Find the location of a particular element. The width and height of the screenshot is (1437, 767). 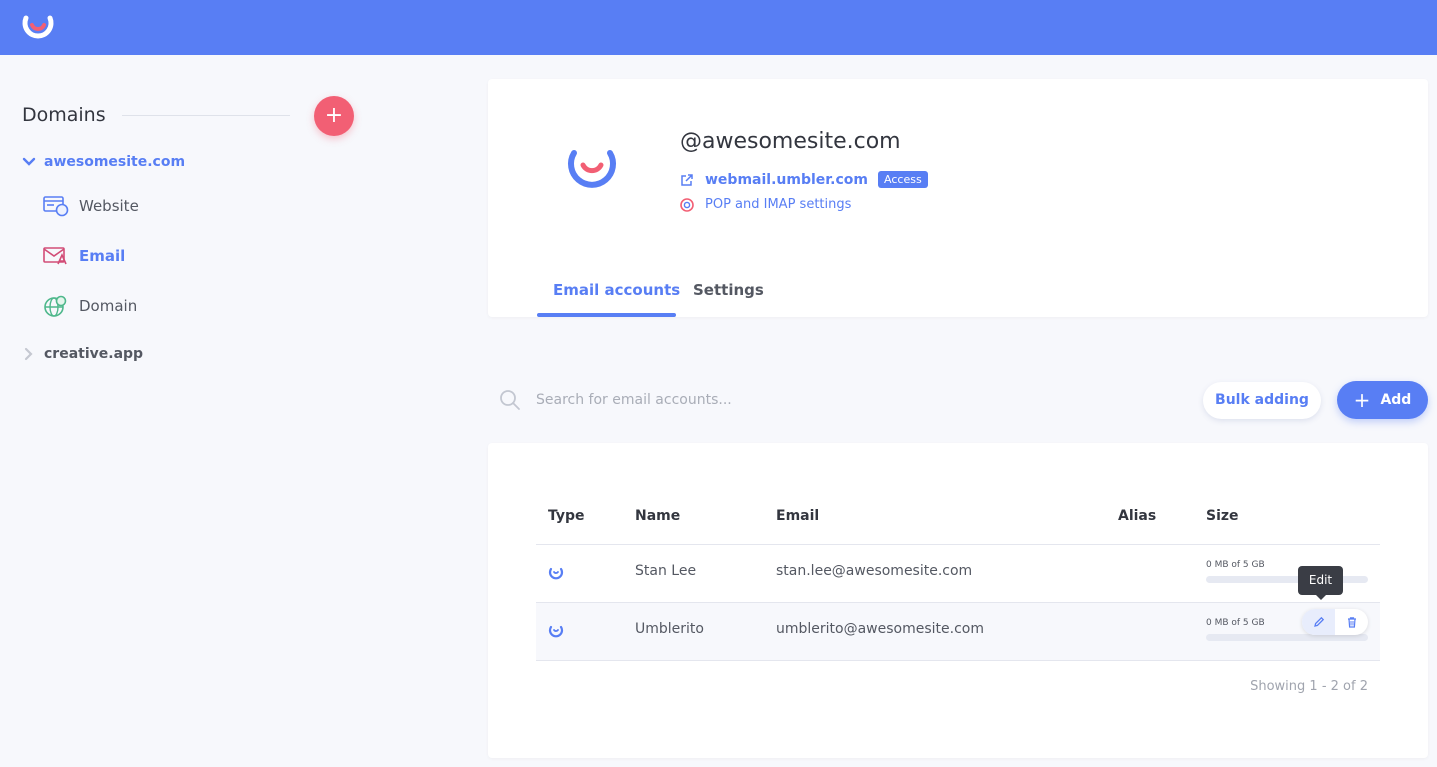

sidebar-divider is located at coordinates (206, 115).